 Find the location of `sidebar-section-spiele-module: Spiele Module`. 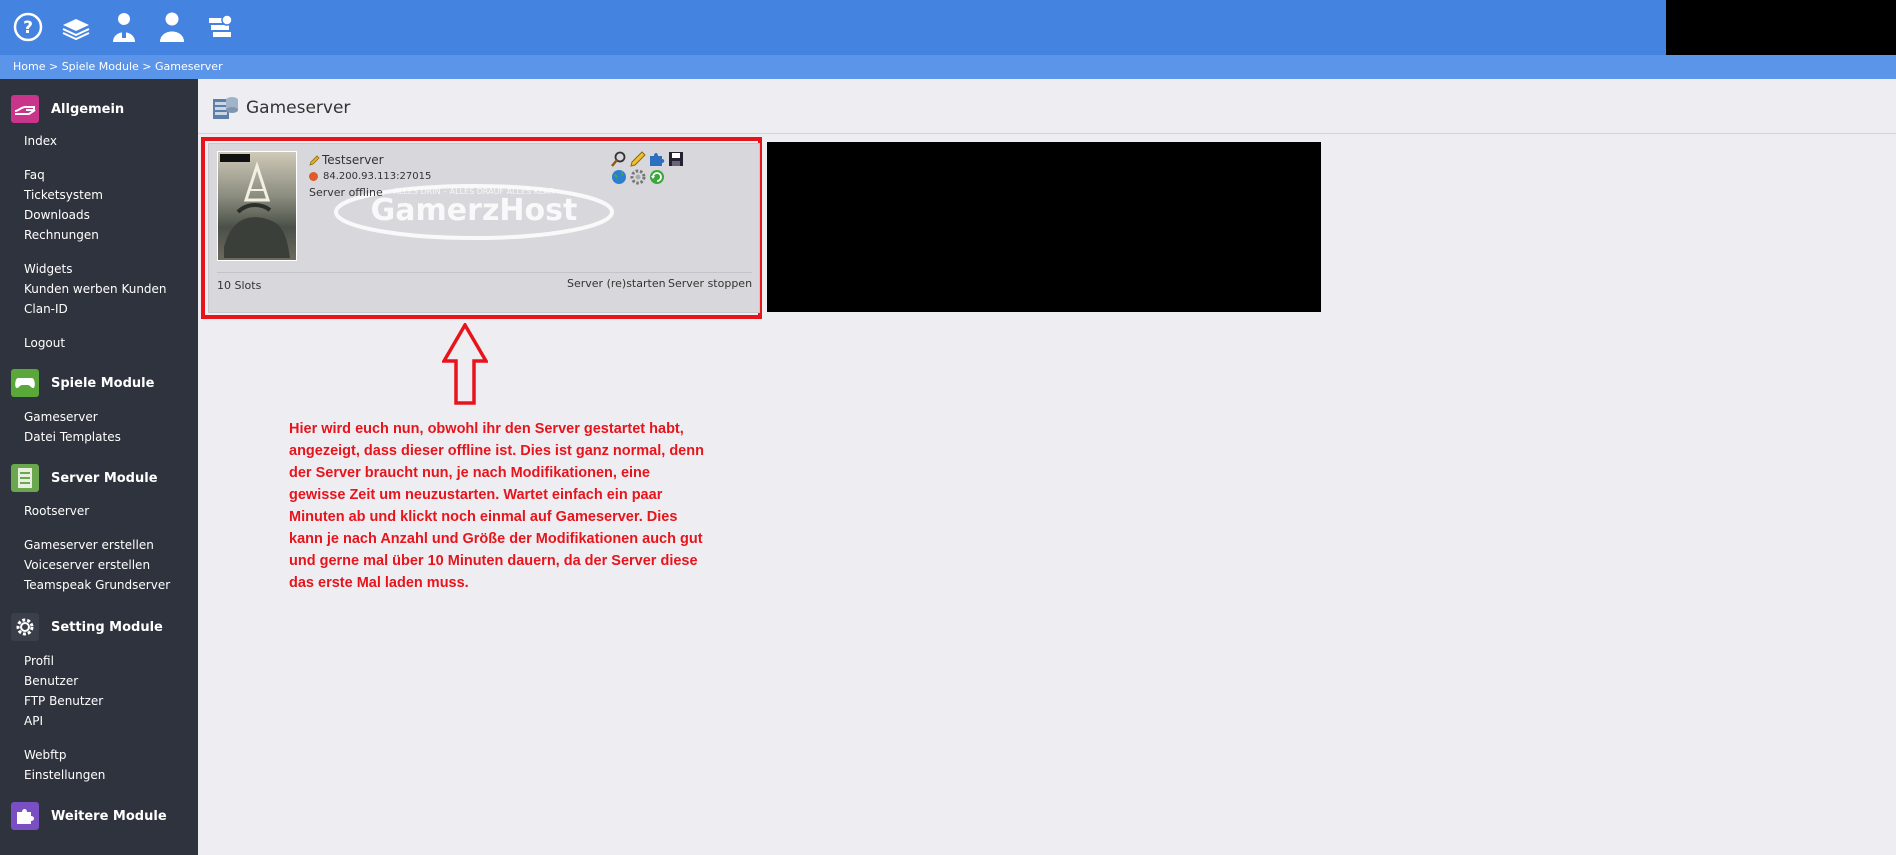

sidebar-section-spiele-module: Spiele Module is located at coordinates (99, 383).